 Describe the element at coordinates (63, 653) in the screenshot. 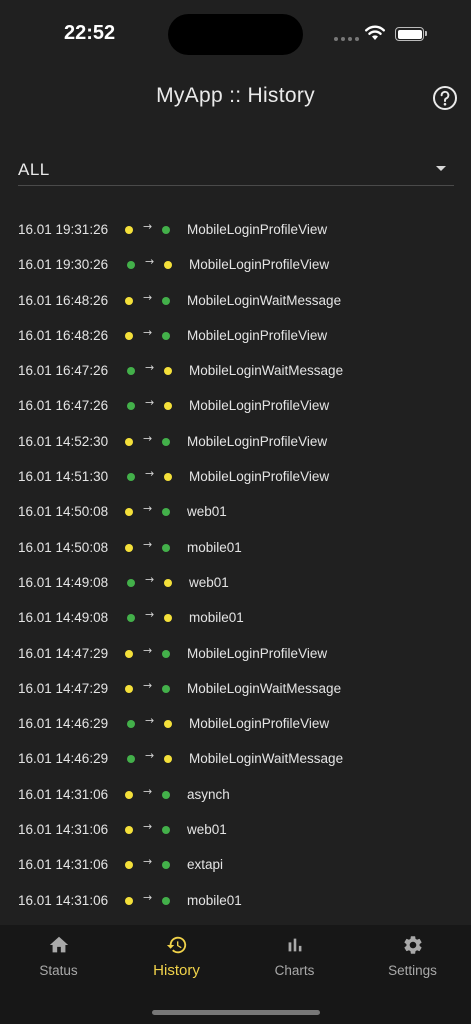

I see `history-timestamp: 16.01 14:47:29` at that location.